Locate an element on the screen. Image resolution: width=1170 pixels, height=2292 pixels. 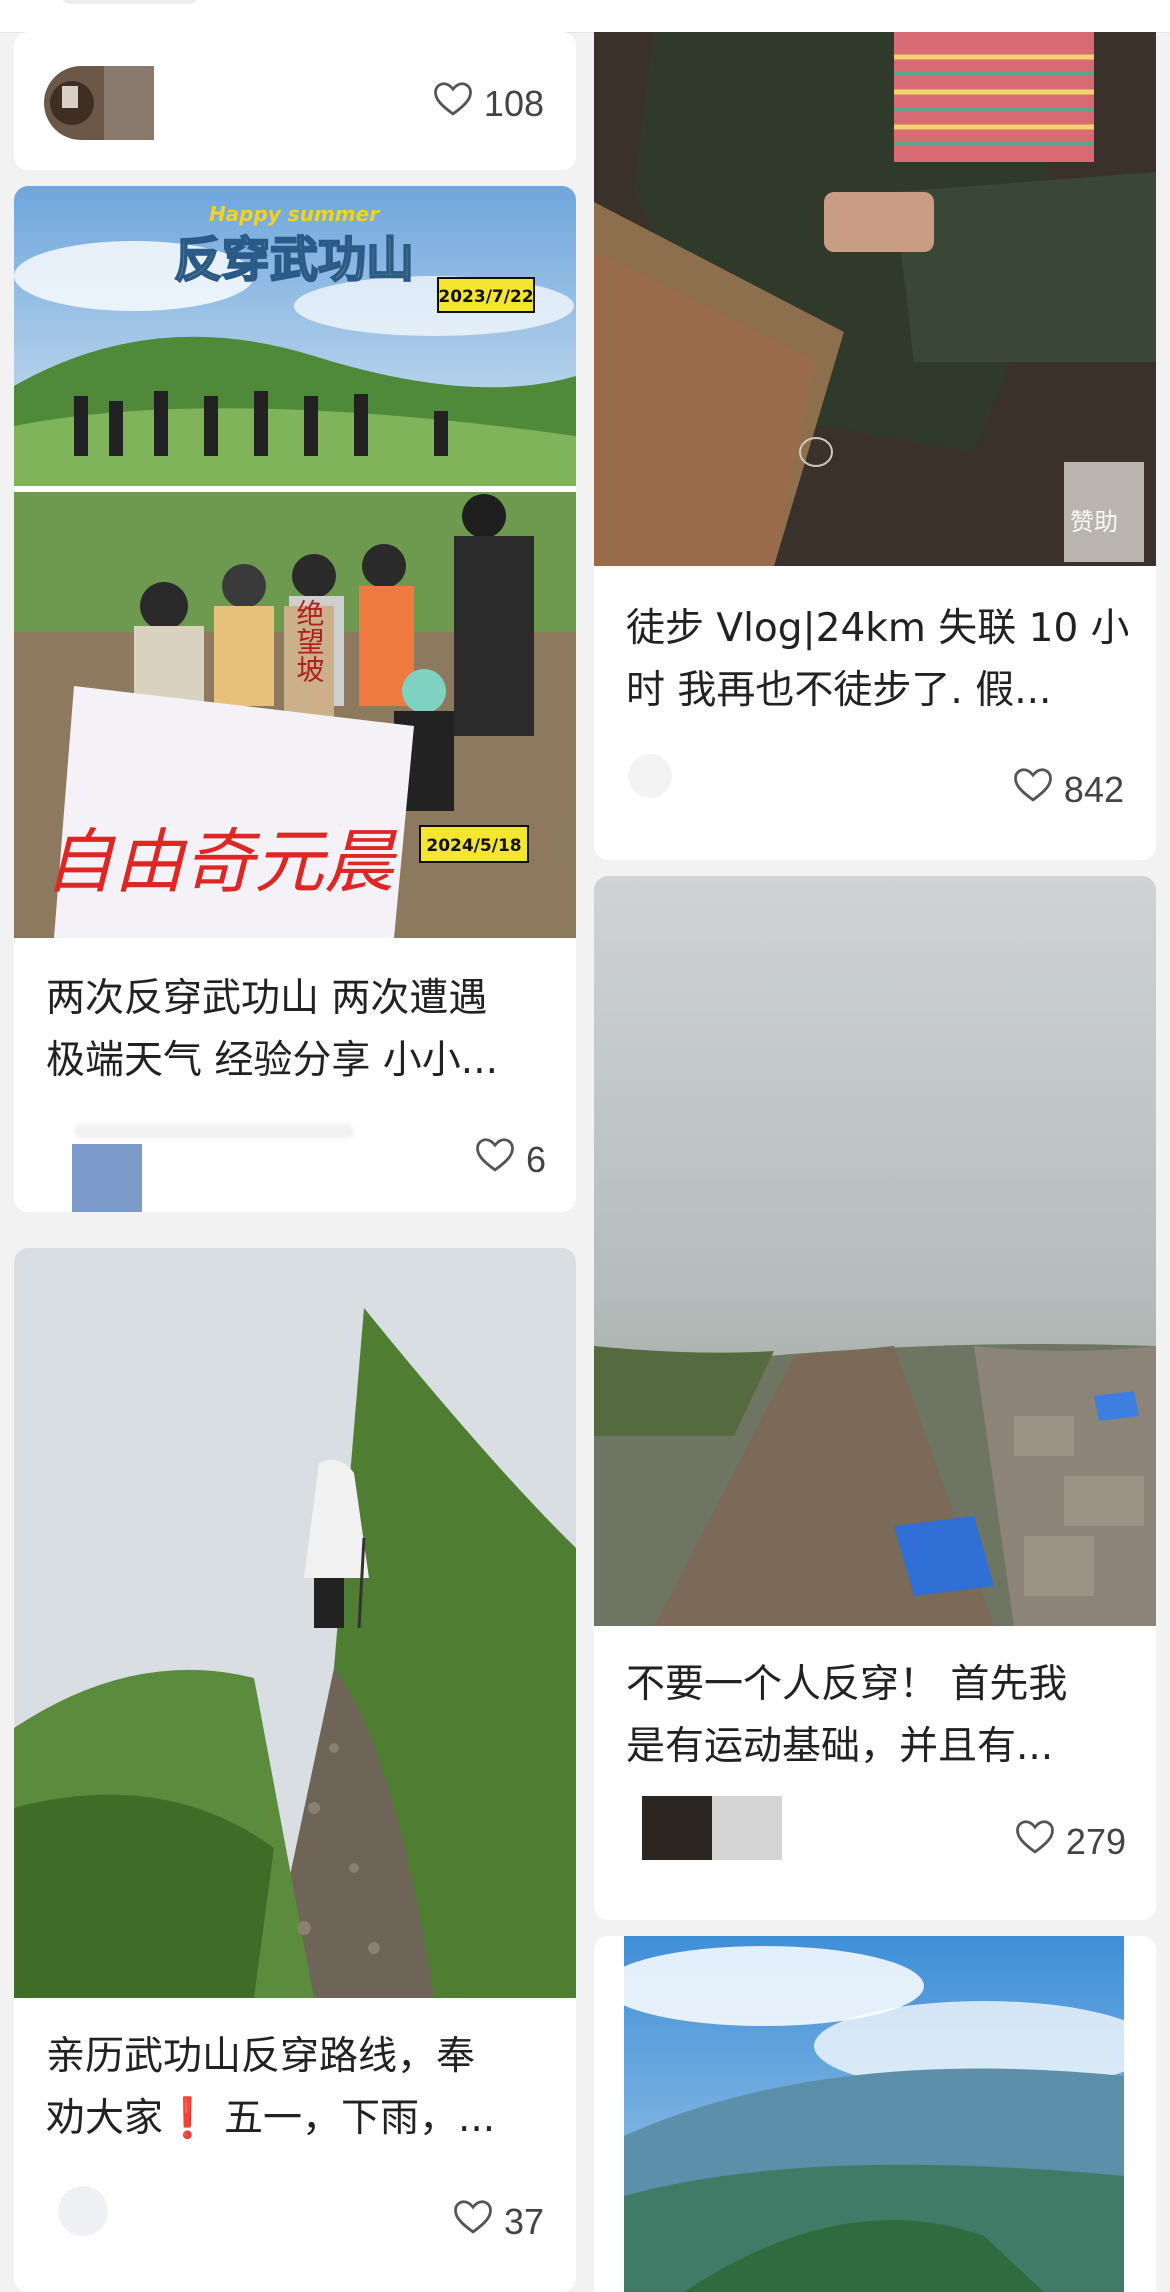
like-count: 6 is located at coordinates (535, 1159).